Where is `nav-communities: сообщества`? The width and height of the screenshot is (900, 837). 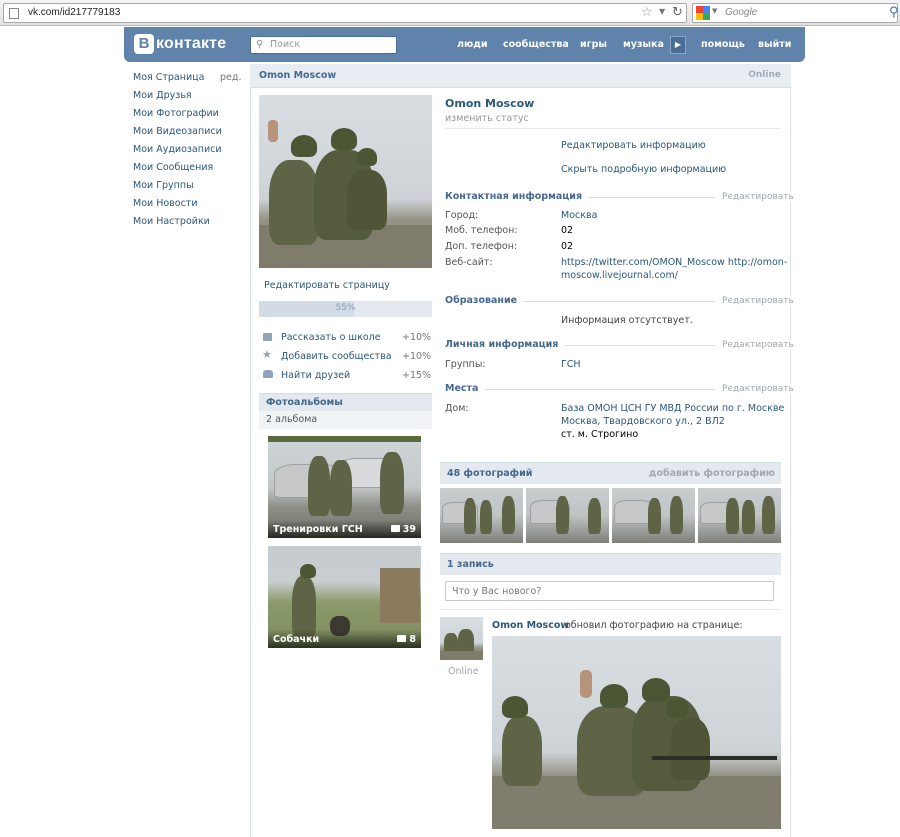
nav-communities: сообщества is located at coordinates (536, 44).